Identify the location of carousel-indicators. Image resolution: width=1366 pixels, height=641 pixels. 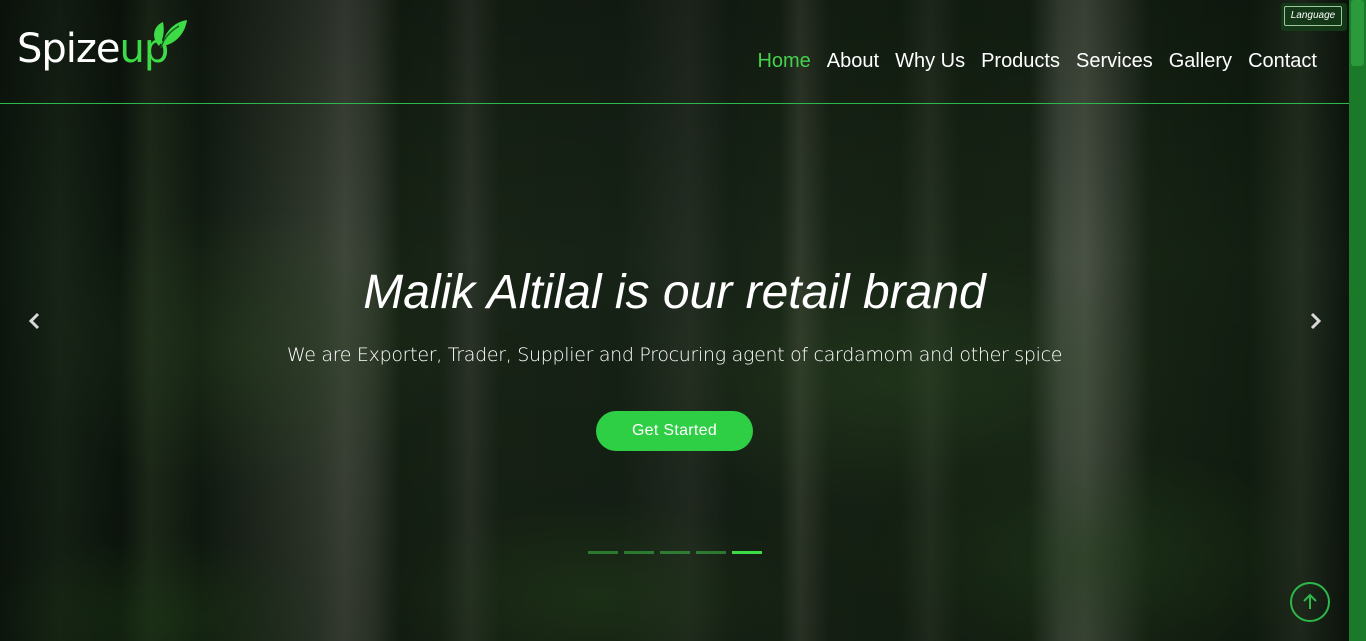
(675, 552).